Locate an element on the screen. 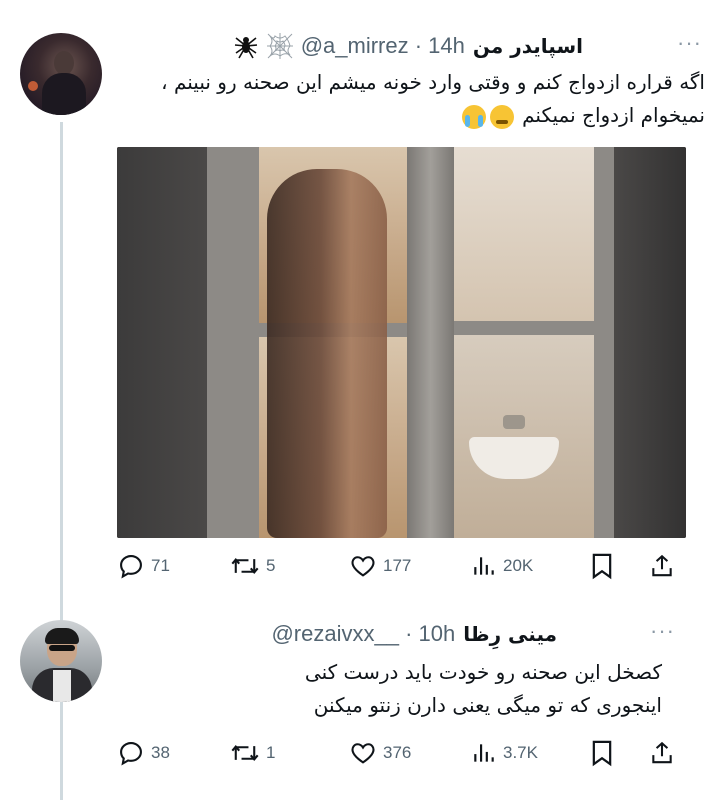 The width and height of the screenshot is (711, 800). author-handle-time: @a_mirrez · 14h is located at coordinates (383, 46).